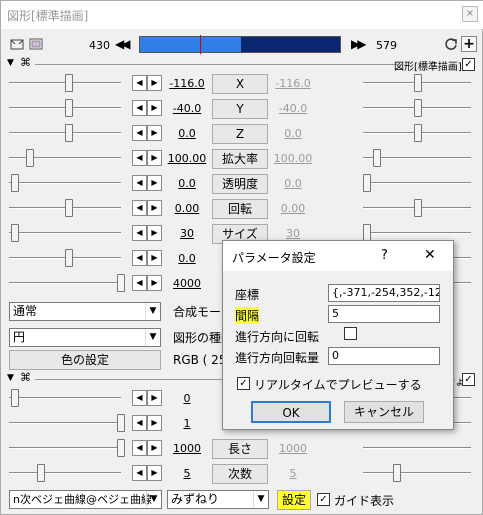 This screenshot has width=483, height=515. What do you see at coordinates (293, 473) in the screenshot?
I see `value-right: 5` at bounding box center [293, 473].